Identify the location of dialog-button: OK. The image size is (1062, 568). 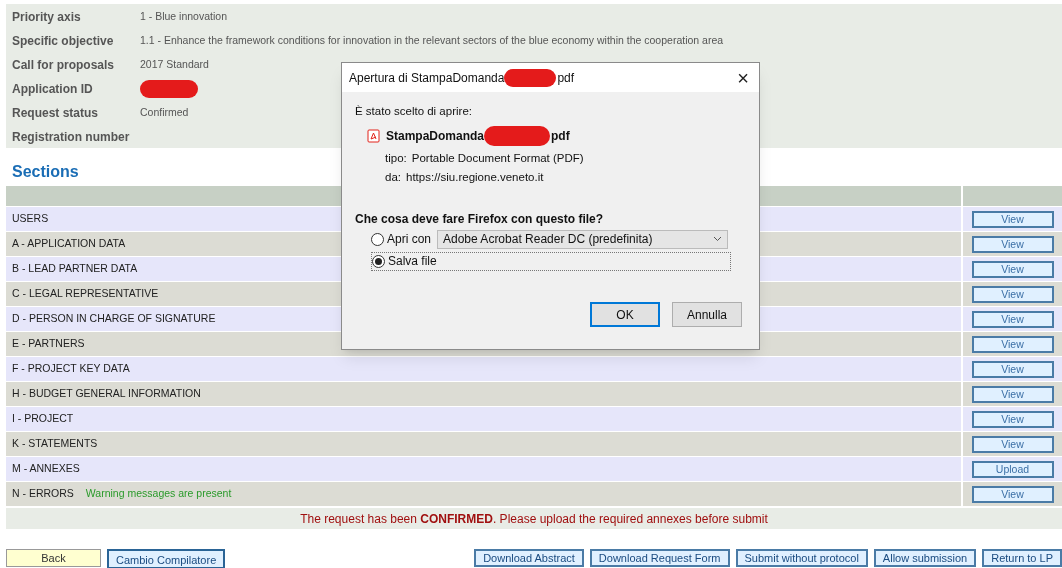
(625, 314).